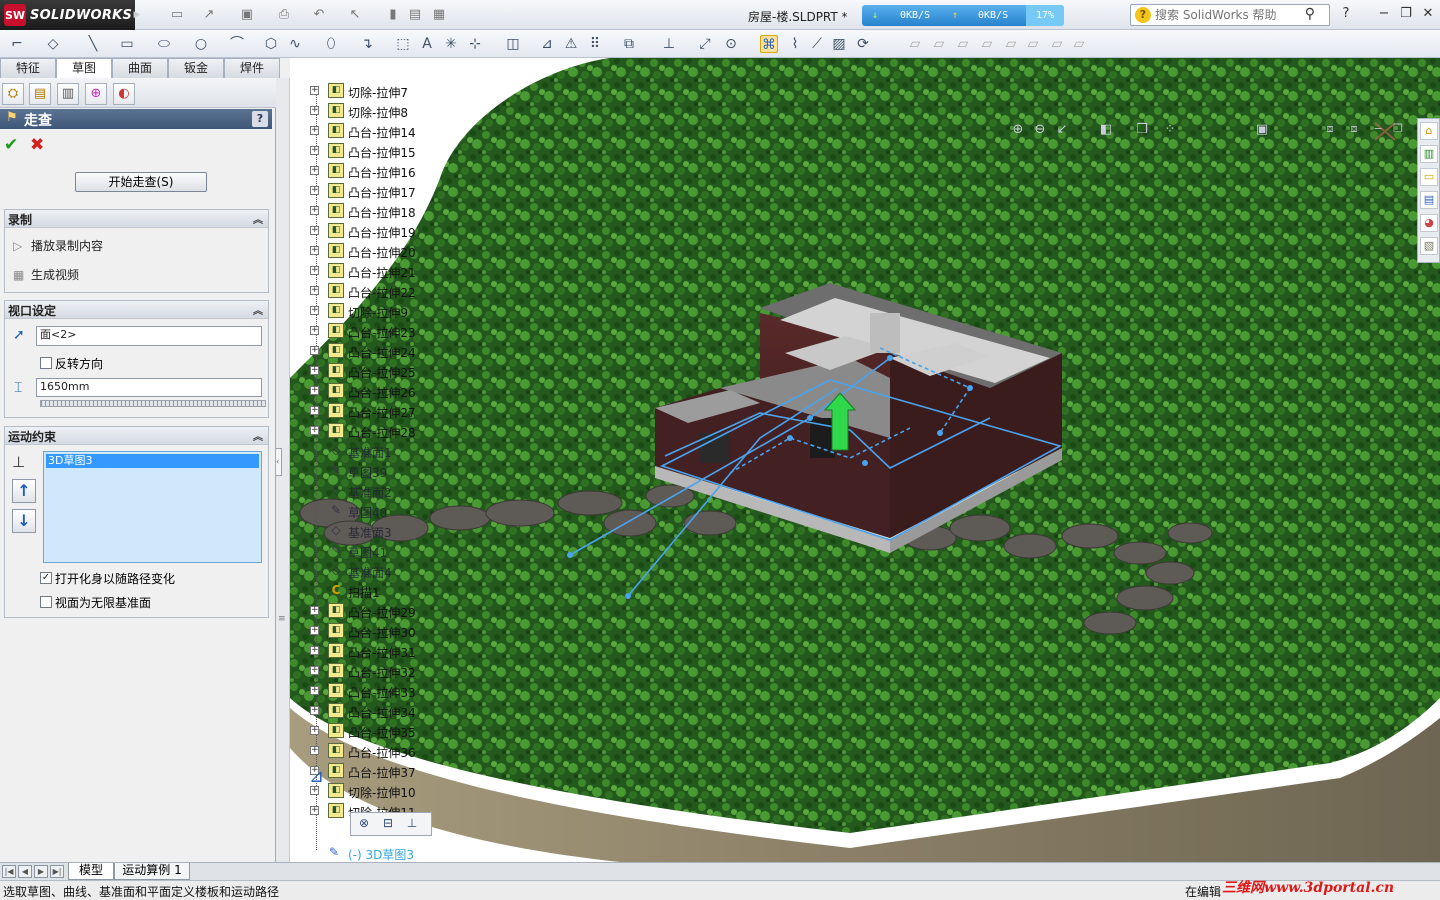 The width and height of the screenshot is (1440, 900). Describe the element at coordinates (260, 119) in the screenshot. I see `pm-help-icon: ?` at that location.